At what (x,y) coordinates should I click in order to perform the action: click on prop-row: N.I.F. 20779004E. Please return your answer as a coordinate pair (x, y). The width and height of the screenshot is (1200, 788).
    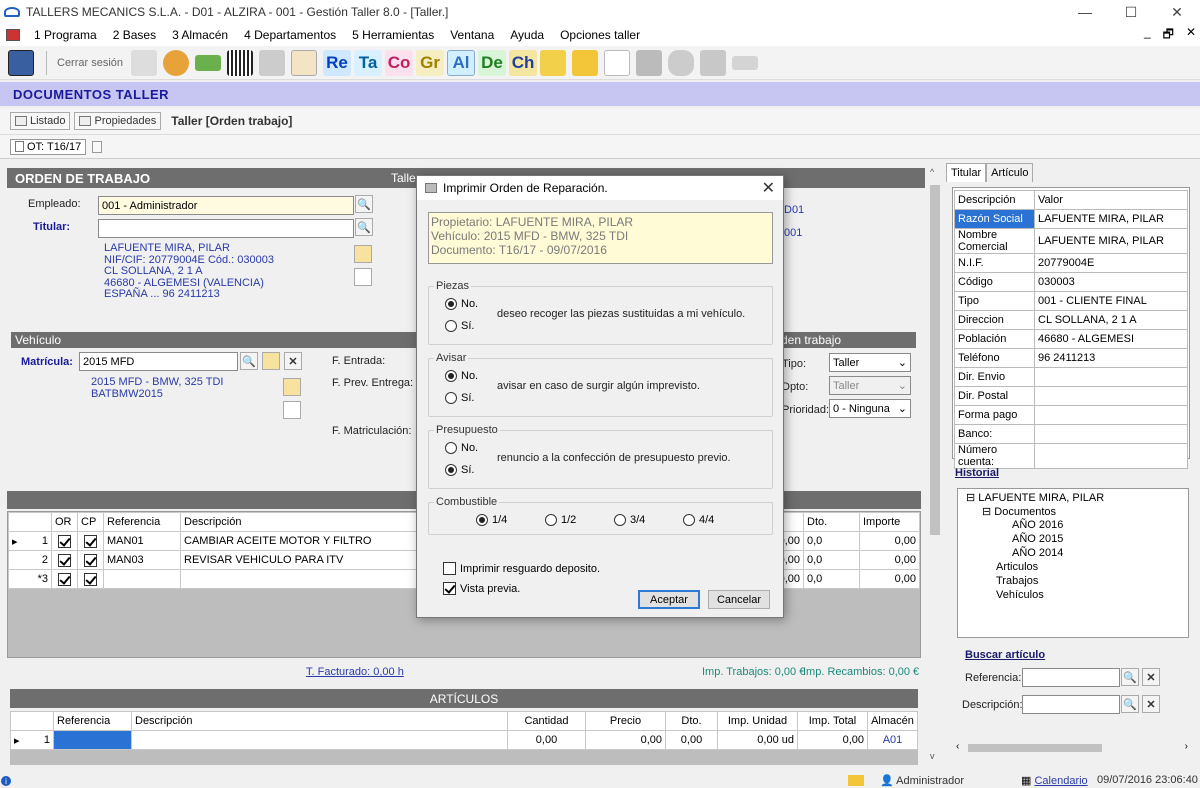
    Looking at the image, I should click on (1071, 263).